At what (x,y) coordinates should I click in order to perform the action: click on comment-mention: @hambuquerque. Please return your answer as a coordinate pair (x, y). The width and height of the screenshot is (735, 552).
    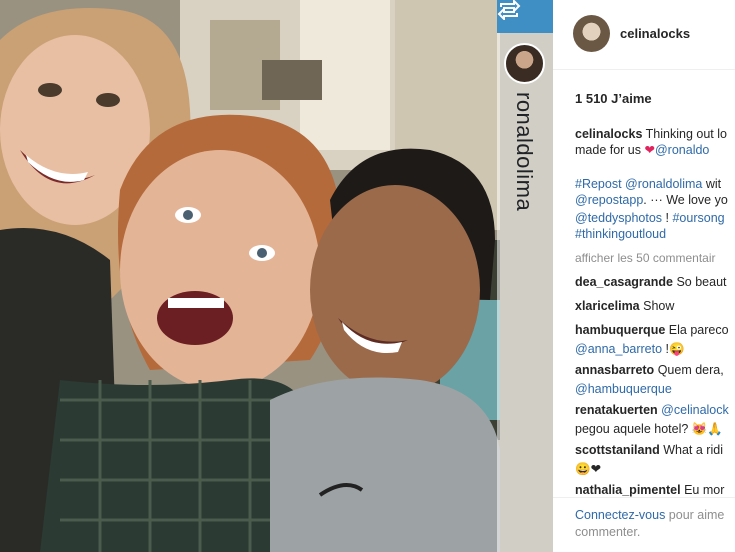
    Looking at the image, I should click on (623, 389).